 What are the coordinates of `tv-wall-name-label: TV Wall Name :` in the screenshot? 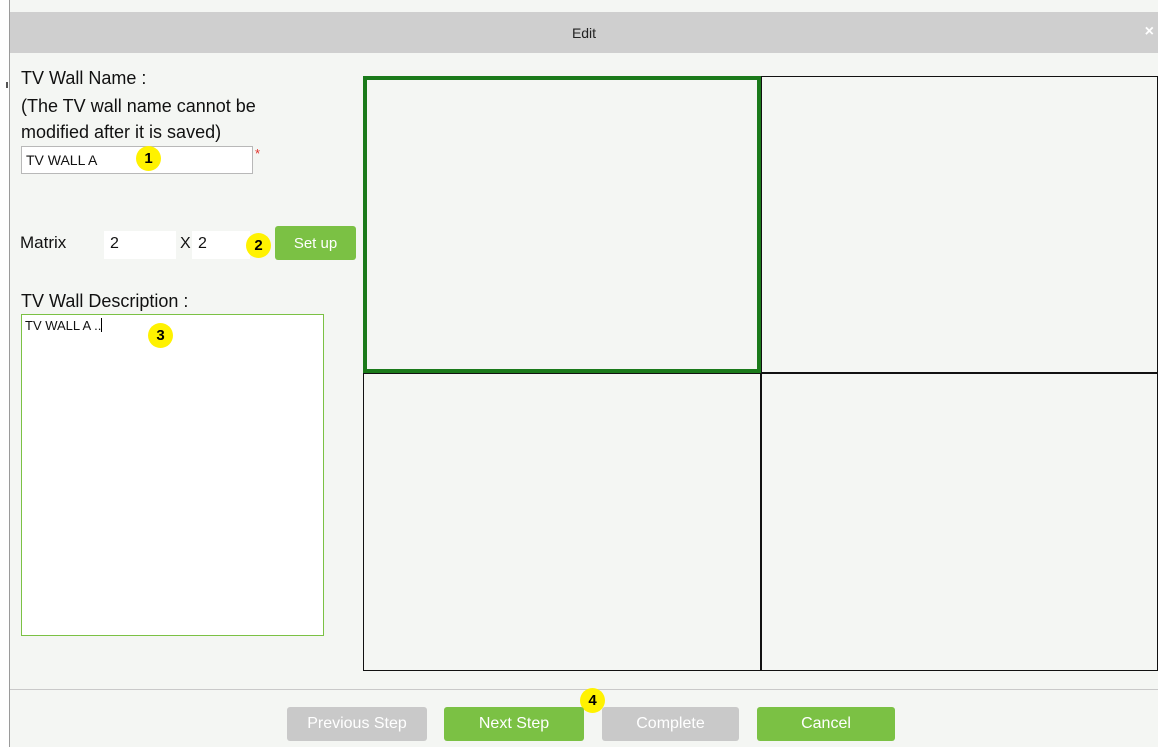 It's located at (84, 78).